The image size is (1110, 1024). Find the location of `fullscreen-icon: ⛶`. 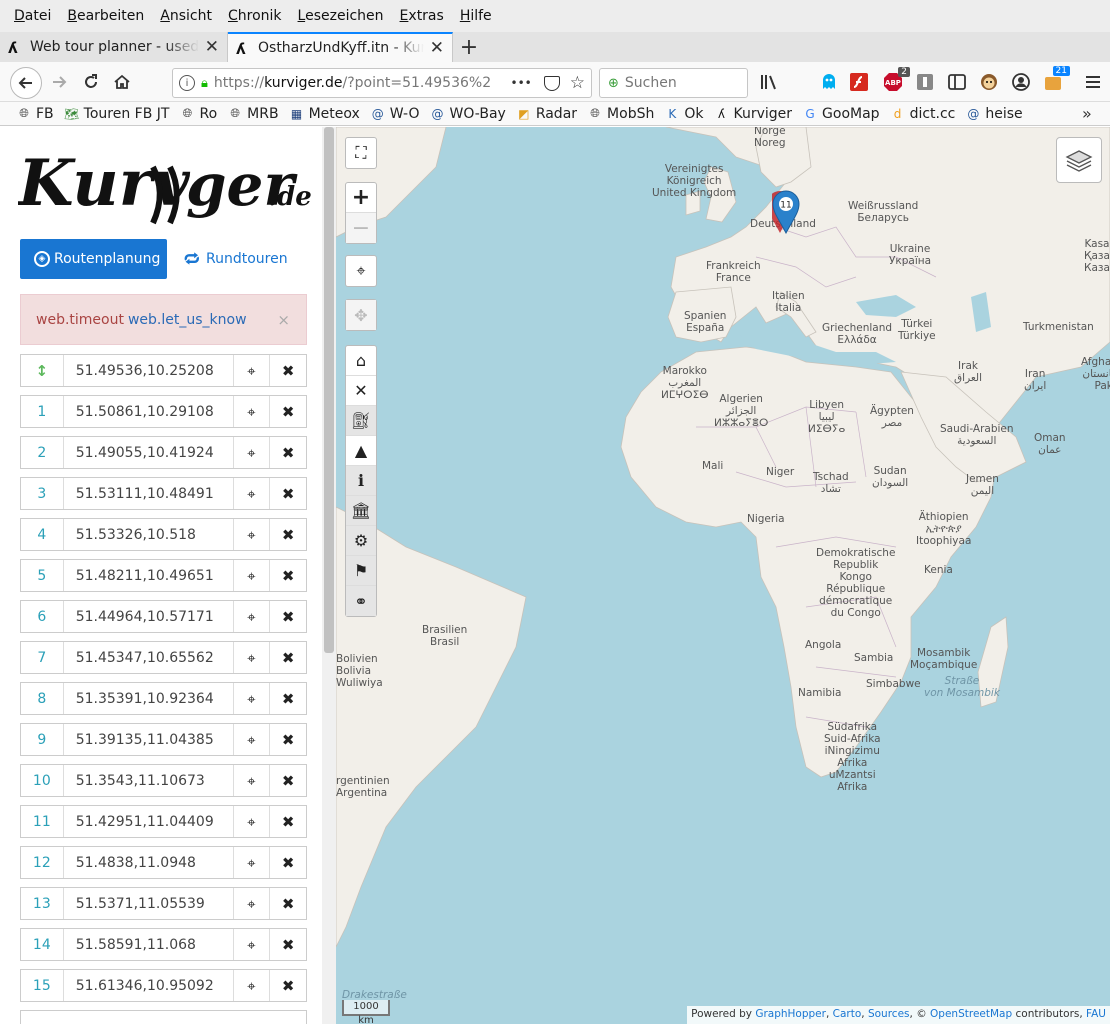

fullscreen-icon: ⛶ is located at coordinates (361, 153).